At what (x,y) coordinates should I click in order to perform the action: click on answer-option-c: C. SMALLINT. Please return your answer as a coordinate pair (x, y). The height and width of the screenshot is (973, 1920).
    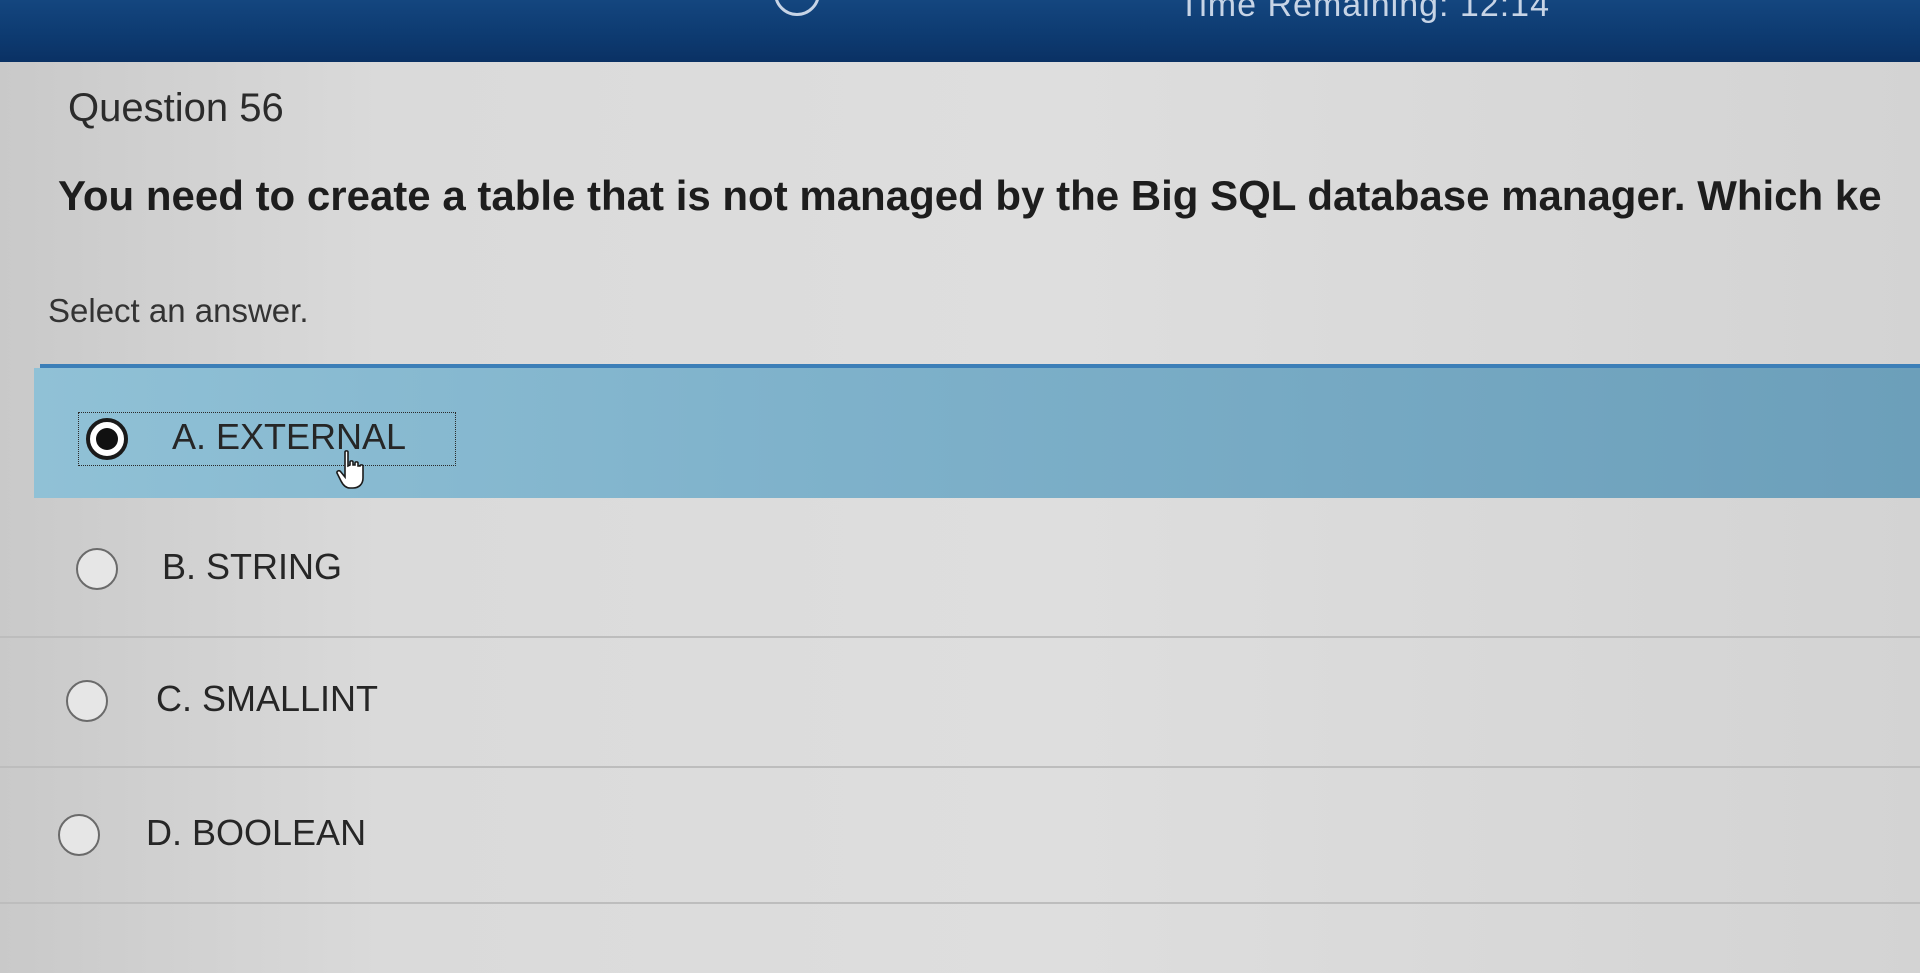
    Looking at the image, I should click on (960, 699).